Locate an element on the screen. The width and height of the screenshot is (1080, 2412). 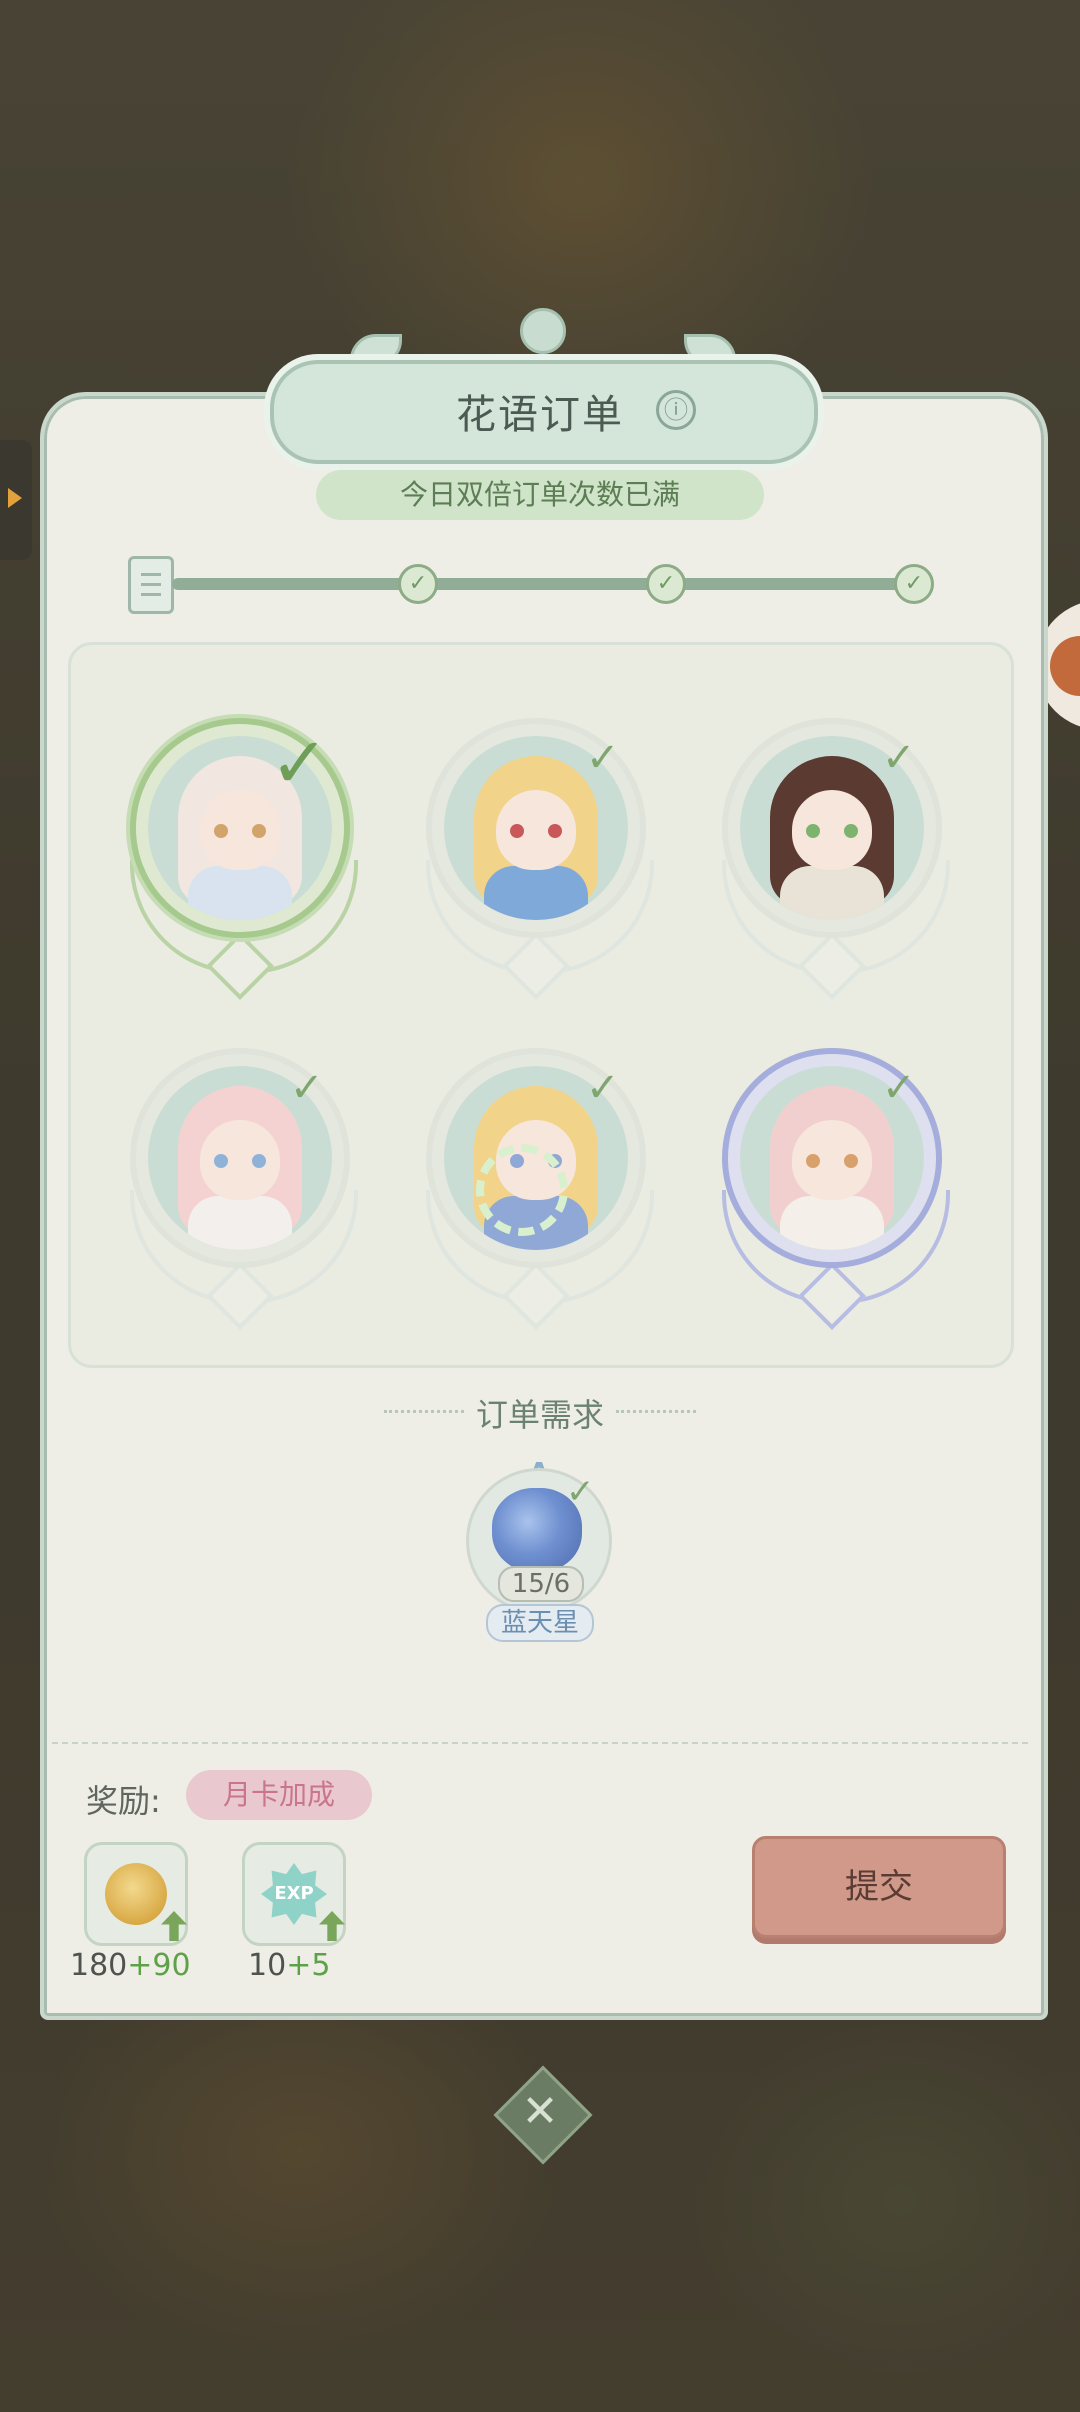
reward-gold-amount: 180+90 is located at coordinates (130, 1965).